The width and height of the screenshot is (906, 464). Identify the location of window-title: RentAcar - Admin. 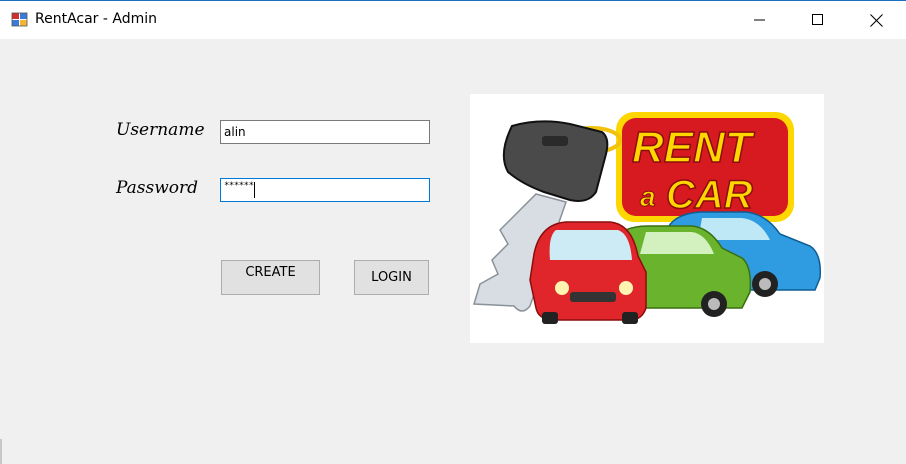
(96, 19).